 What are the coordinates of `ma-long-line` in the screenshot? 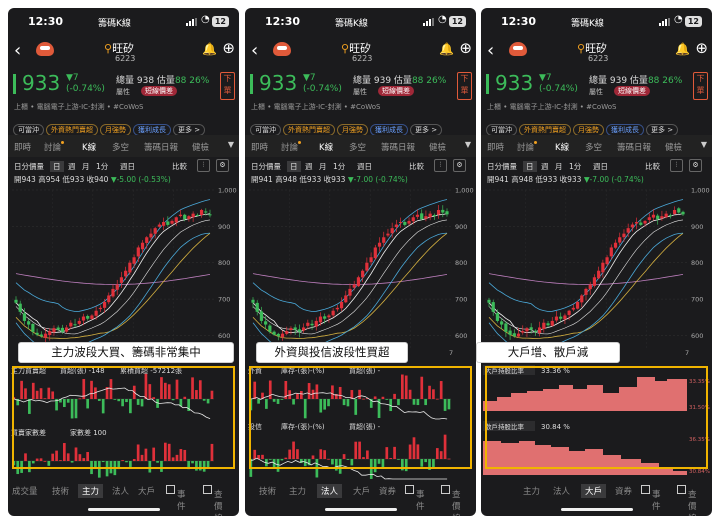 It's located at (350, 279).